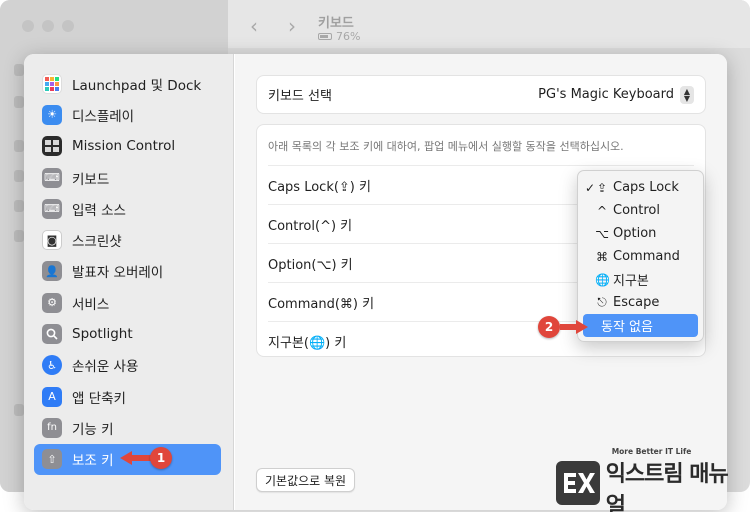 This screenshot has height=512, width=750. Describe the element at coordinates (602, 233) in the screenshot. I see `option-icon: ⌥` at that location.